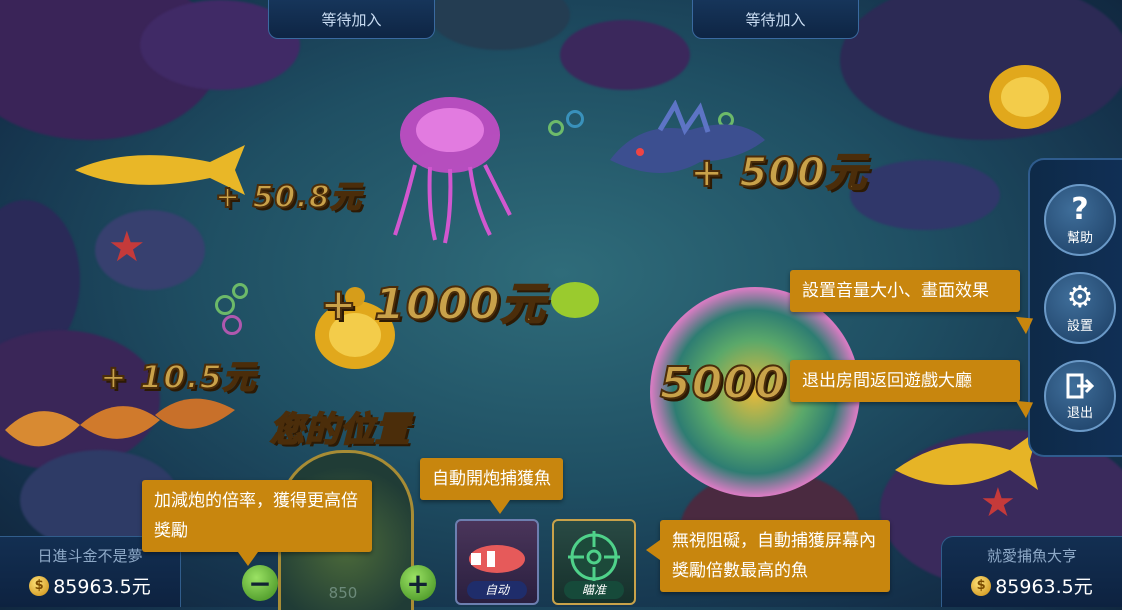  Describe the element at coordinates (432, 304) in the screenshot. I see `reward-text: + 1000元` at that location.